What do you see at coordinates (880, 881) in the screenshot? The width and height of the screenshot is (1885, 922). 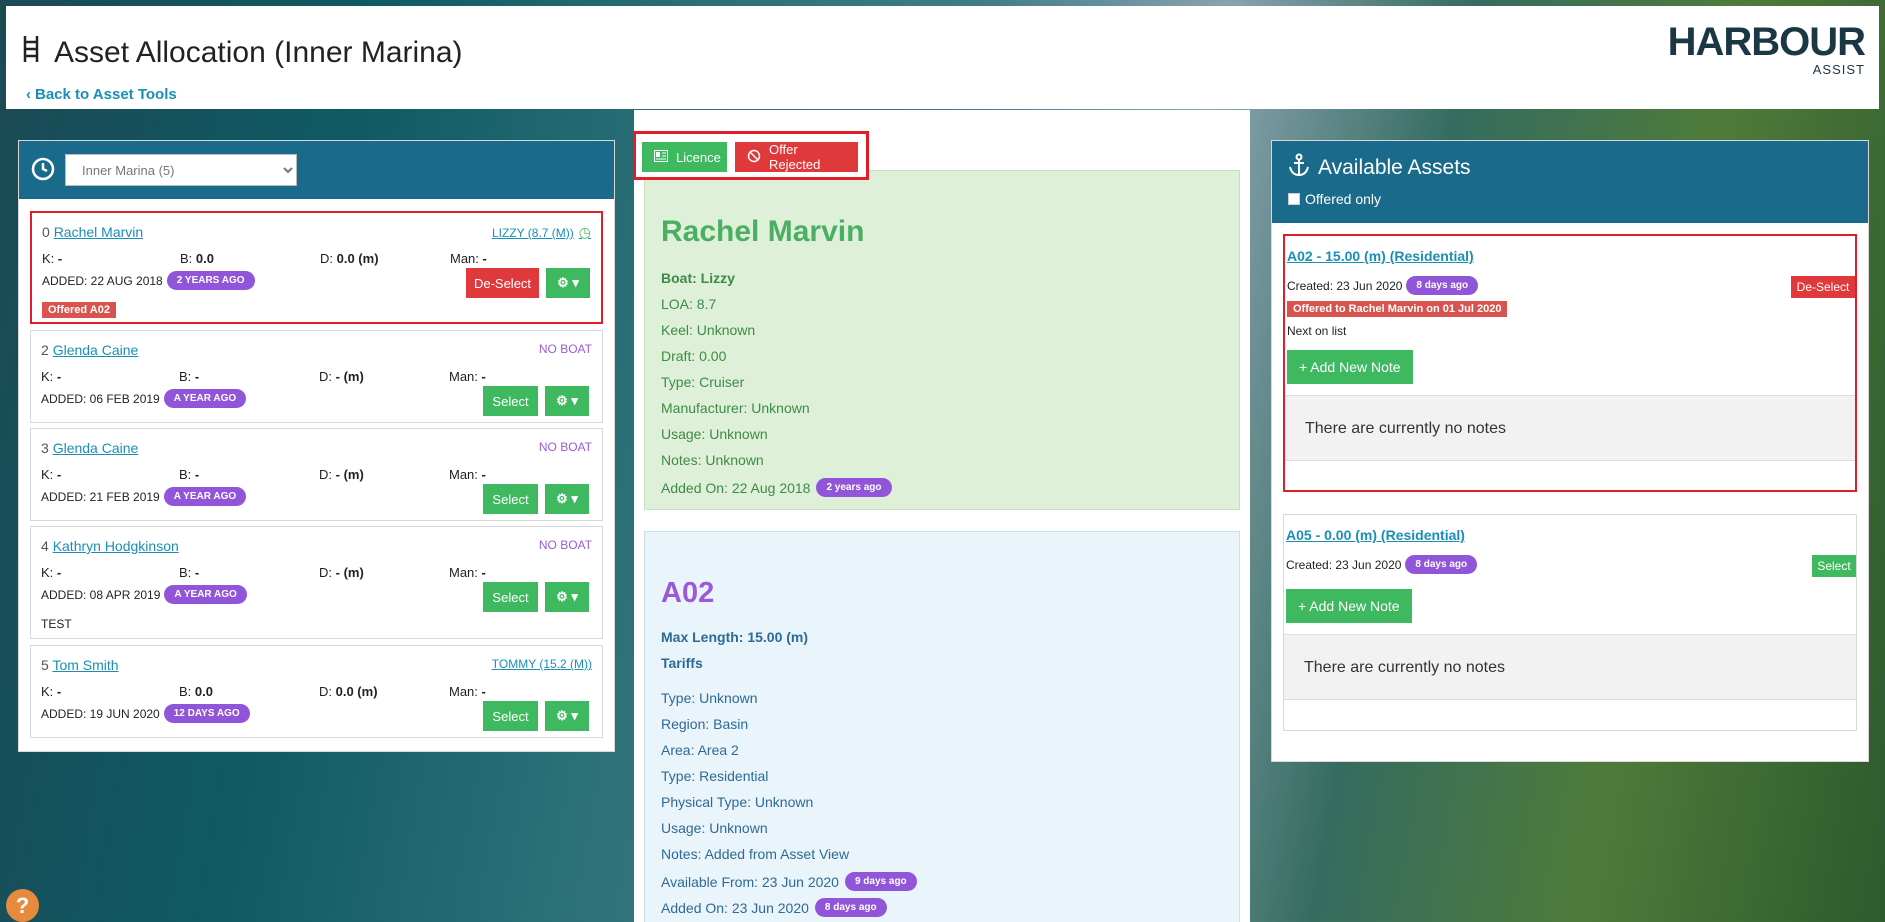 I see `age-badge: 9 days ago` at bounding box center [880, 881].